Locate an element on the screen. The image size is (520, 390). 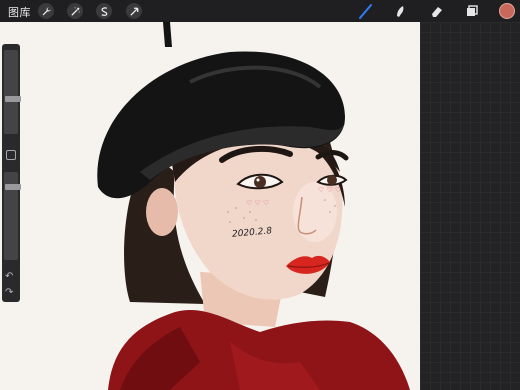
transform-arrow-icon is located at coordinates (134, 11).